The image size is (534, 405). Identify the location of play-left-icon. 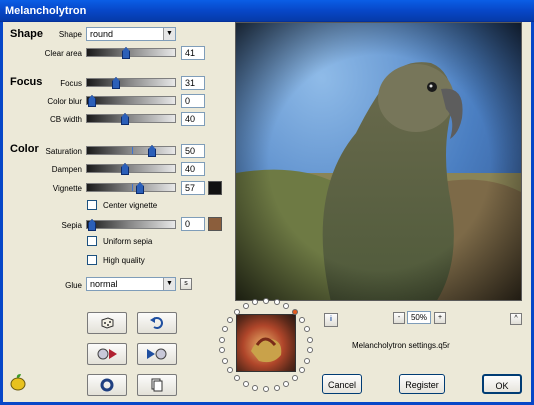
(107, 354).